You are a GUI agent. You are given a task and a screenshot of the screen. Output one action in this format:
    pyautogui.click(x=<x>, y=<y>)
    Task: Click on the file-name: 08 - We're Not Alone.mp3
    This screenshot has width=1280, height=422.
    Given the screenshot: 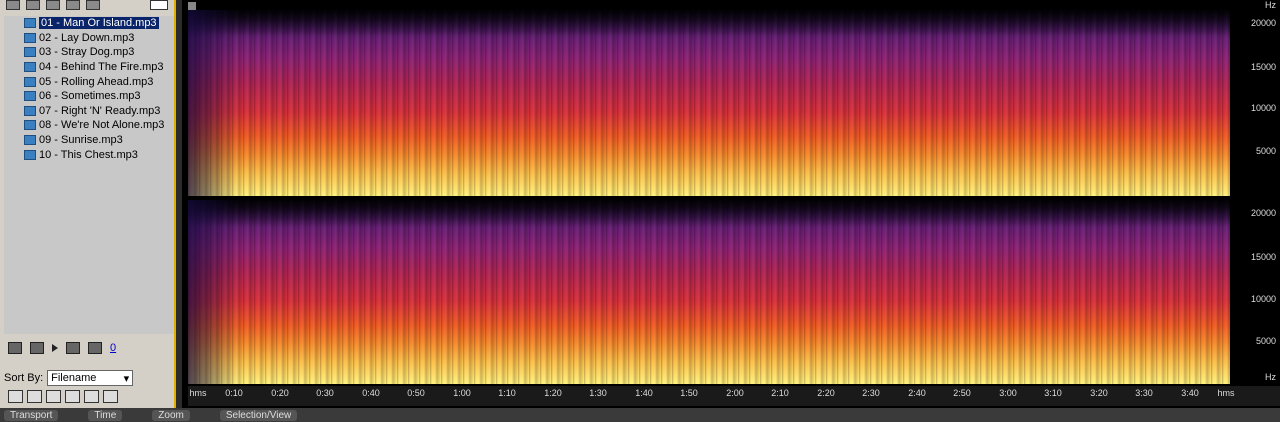 What is the action you would take?
    pyautogui.click(x=102, y=125)
    